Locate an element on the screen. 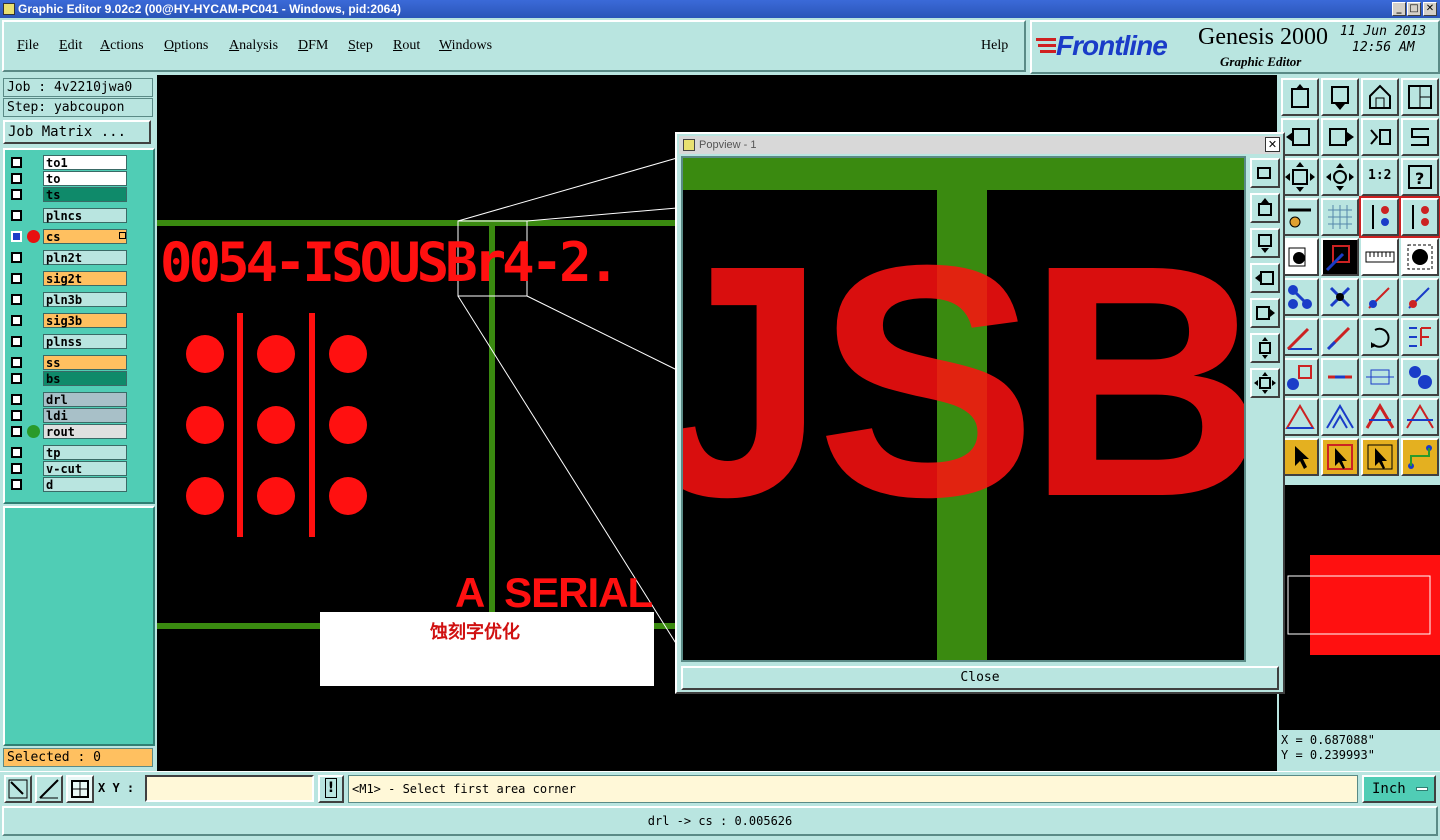 The image size is (1440, 840). layer-row: pln2t is located at coordinates (68, 257).